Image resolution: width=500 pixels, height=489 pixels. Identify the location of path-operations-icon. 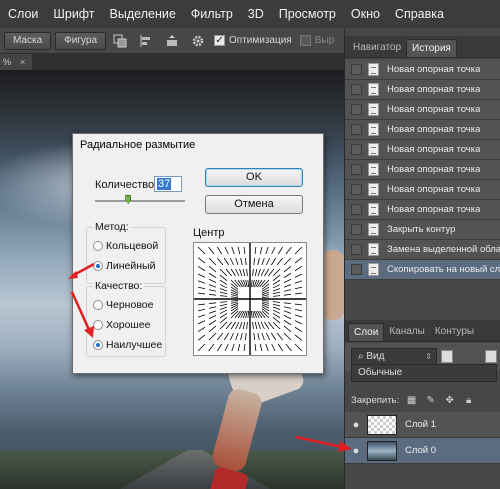
(120, 41).